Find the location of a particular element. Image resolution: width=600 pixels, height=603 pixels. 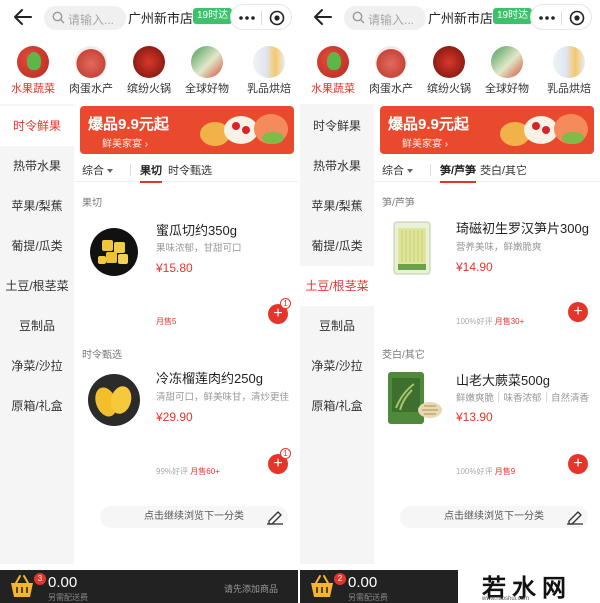

product-description: 鲜嫩爽脆｜味香浓郁｜自然清香 is located at coordinates (523, 398).